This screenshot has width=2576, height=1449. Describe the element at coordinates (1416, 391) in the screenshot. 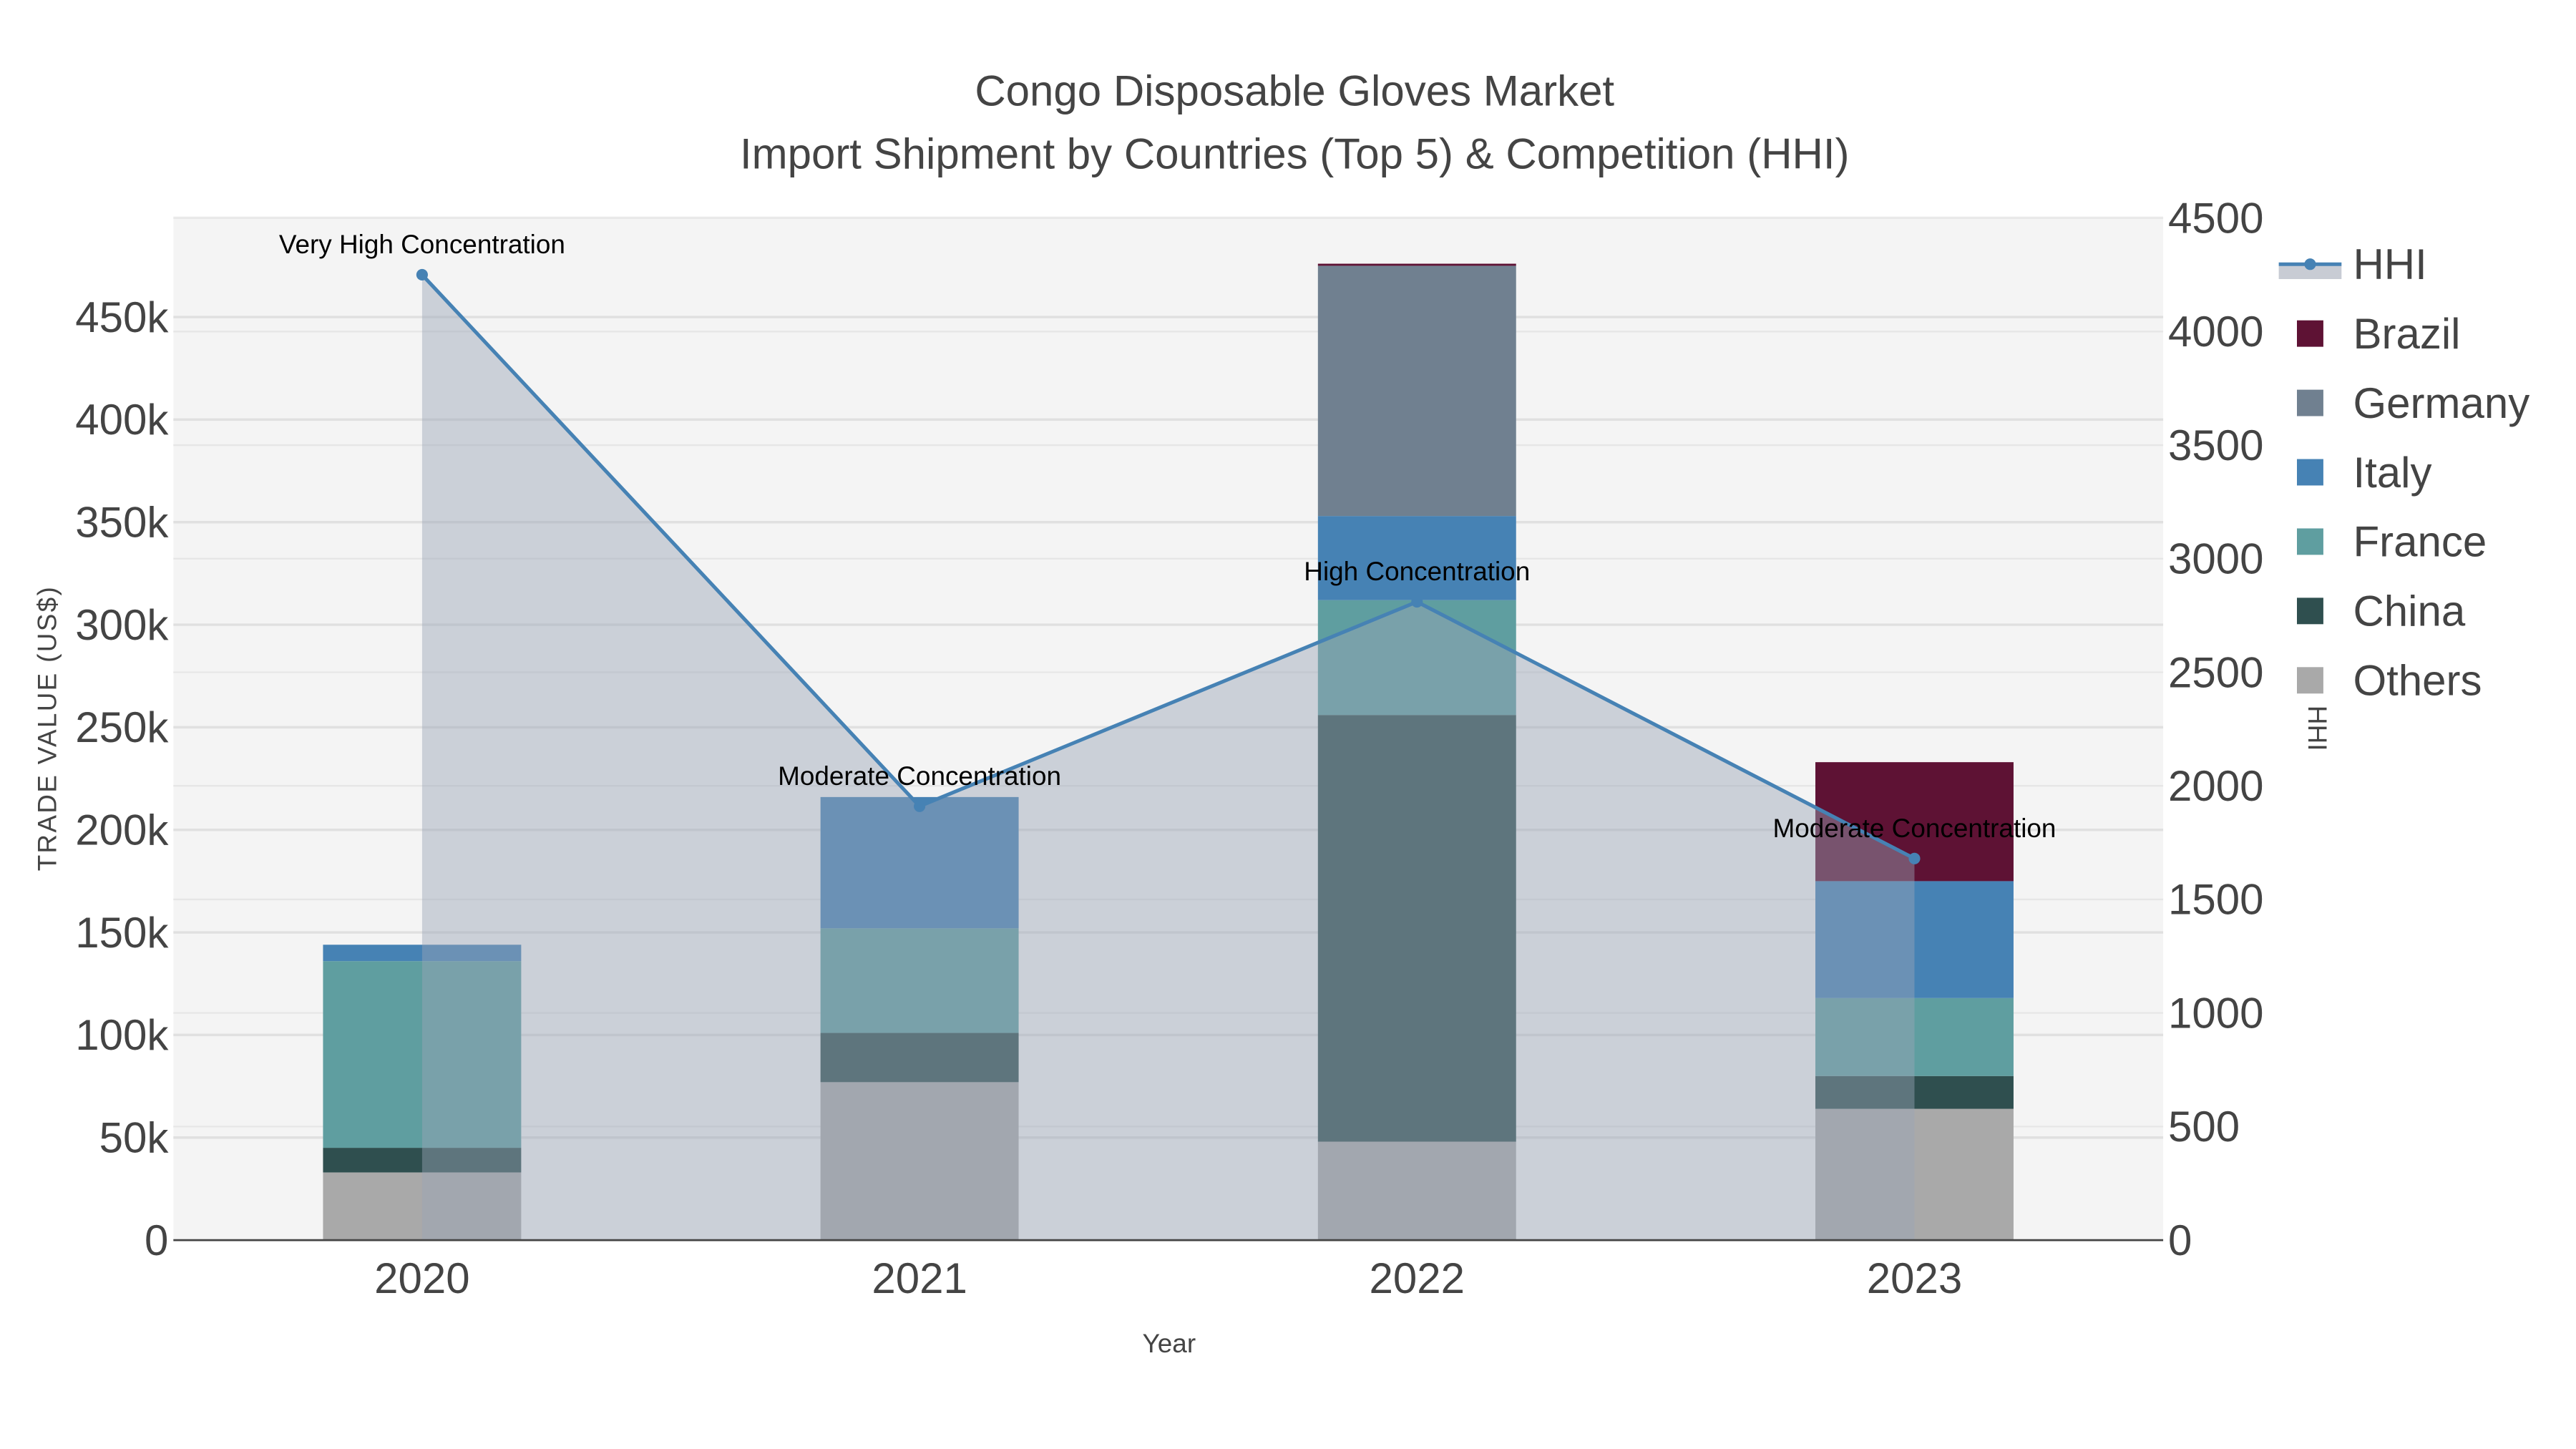

I see `bar-germany-2022` at that location.